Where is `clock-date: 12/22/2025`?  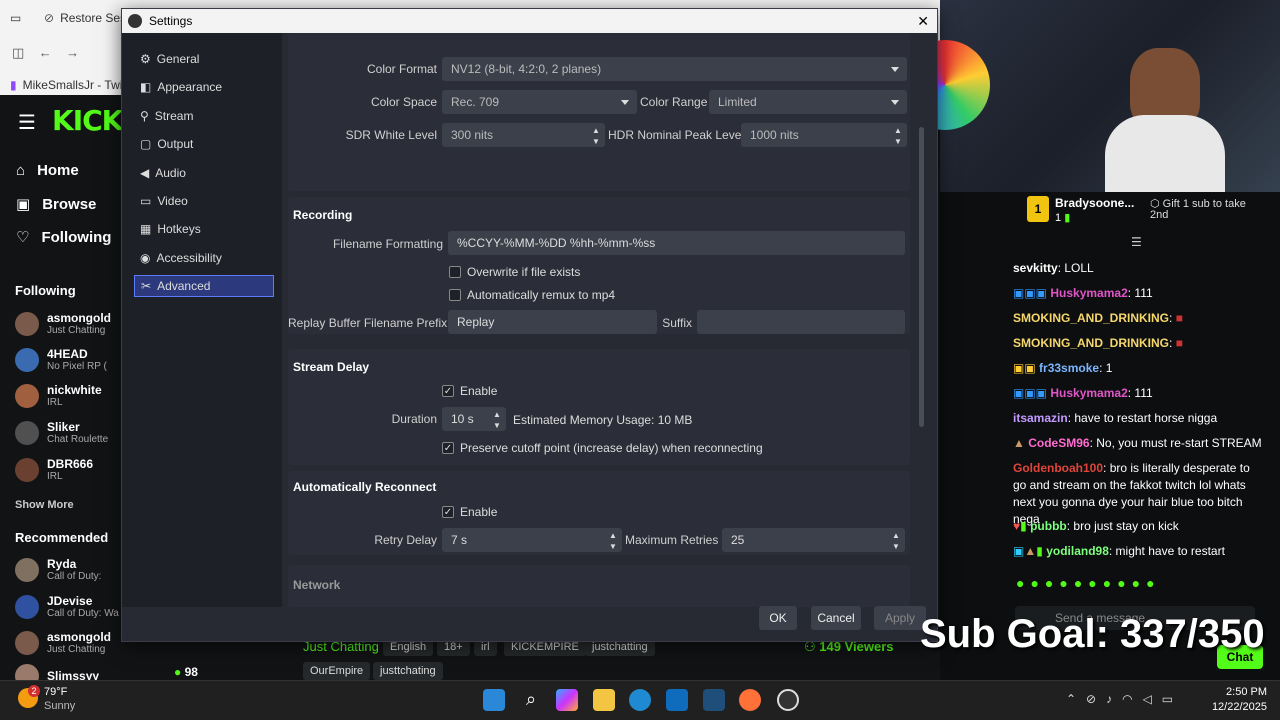
clock-date: 12/22/2025 is located at coordinates (1236, 707).